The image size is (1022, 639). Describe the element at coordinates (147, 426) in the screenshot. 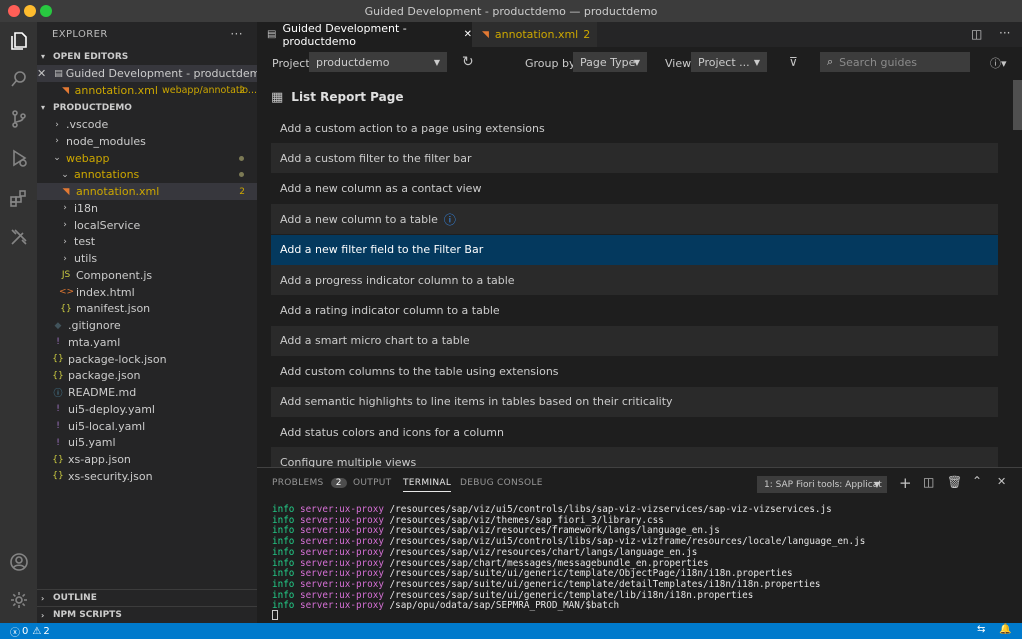

I see `tree-item: ! ui5-local.yaml` at that location.